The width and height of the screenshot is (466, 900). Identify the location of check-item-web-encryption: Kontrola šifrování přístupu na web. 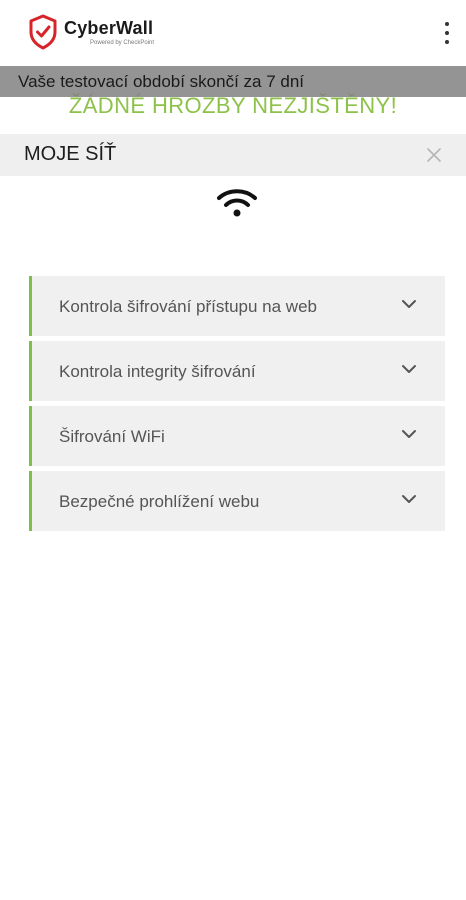
(237, 306).